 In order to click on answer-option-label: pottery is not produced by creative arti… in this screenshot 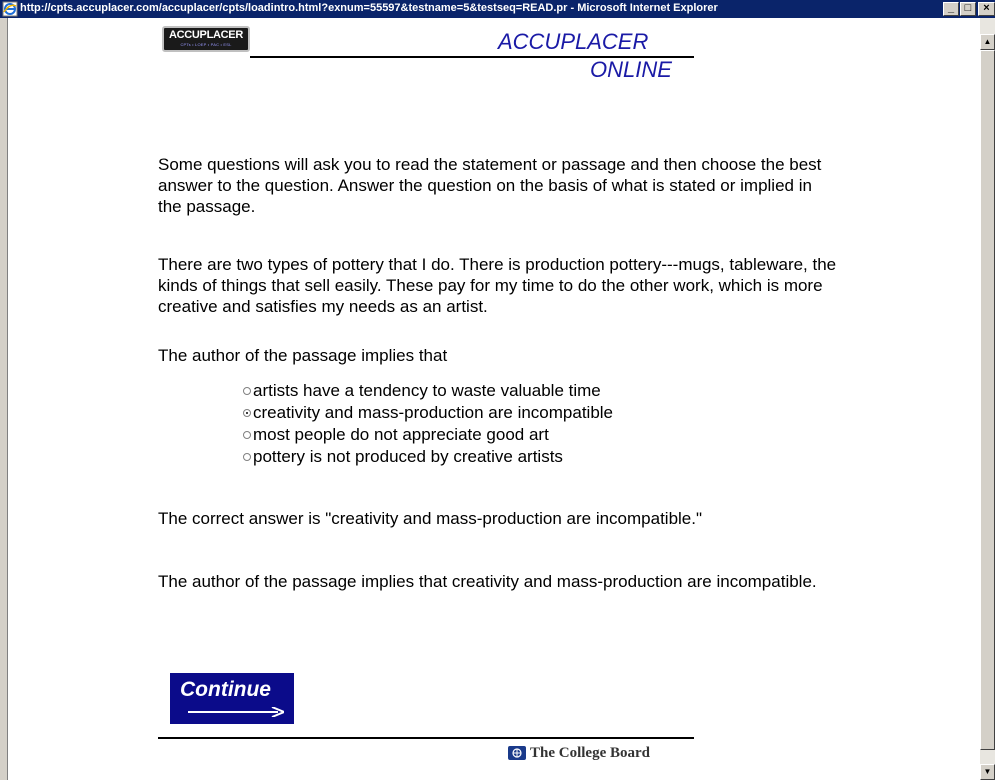, I will do `click(408, 456)`.